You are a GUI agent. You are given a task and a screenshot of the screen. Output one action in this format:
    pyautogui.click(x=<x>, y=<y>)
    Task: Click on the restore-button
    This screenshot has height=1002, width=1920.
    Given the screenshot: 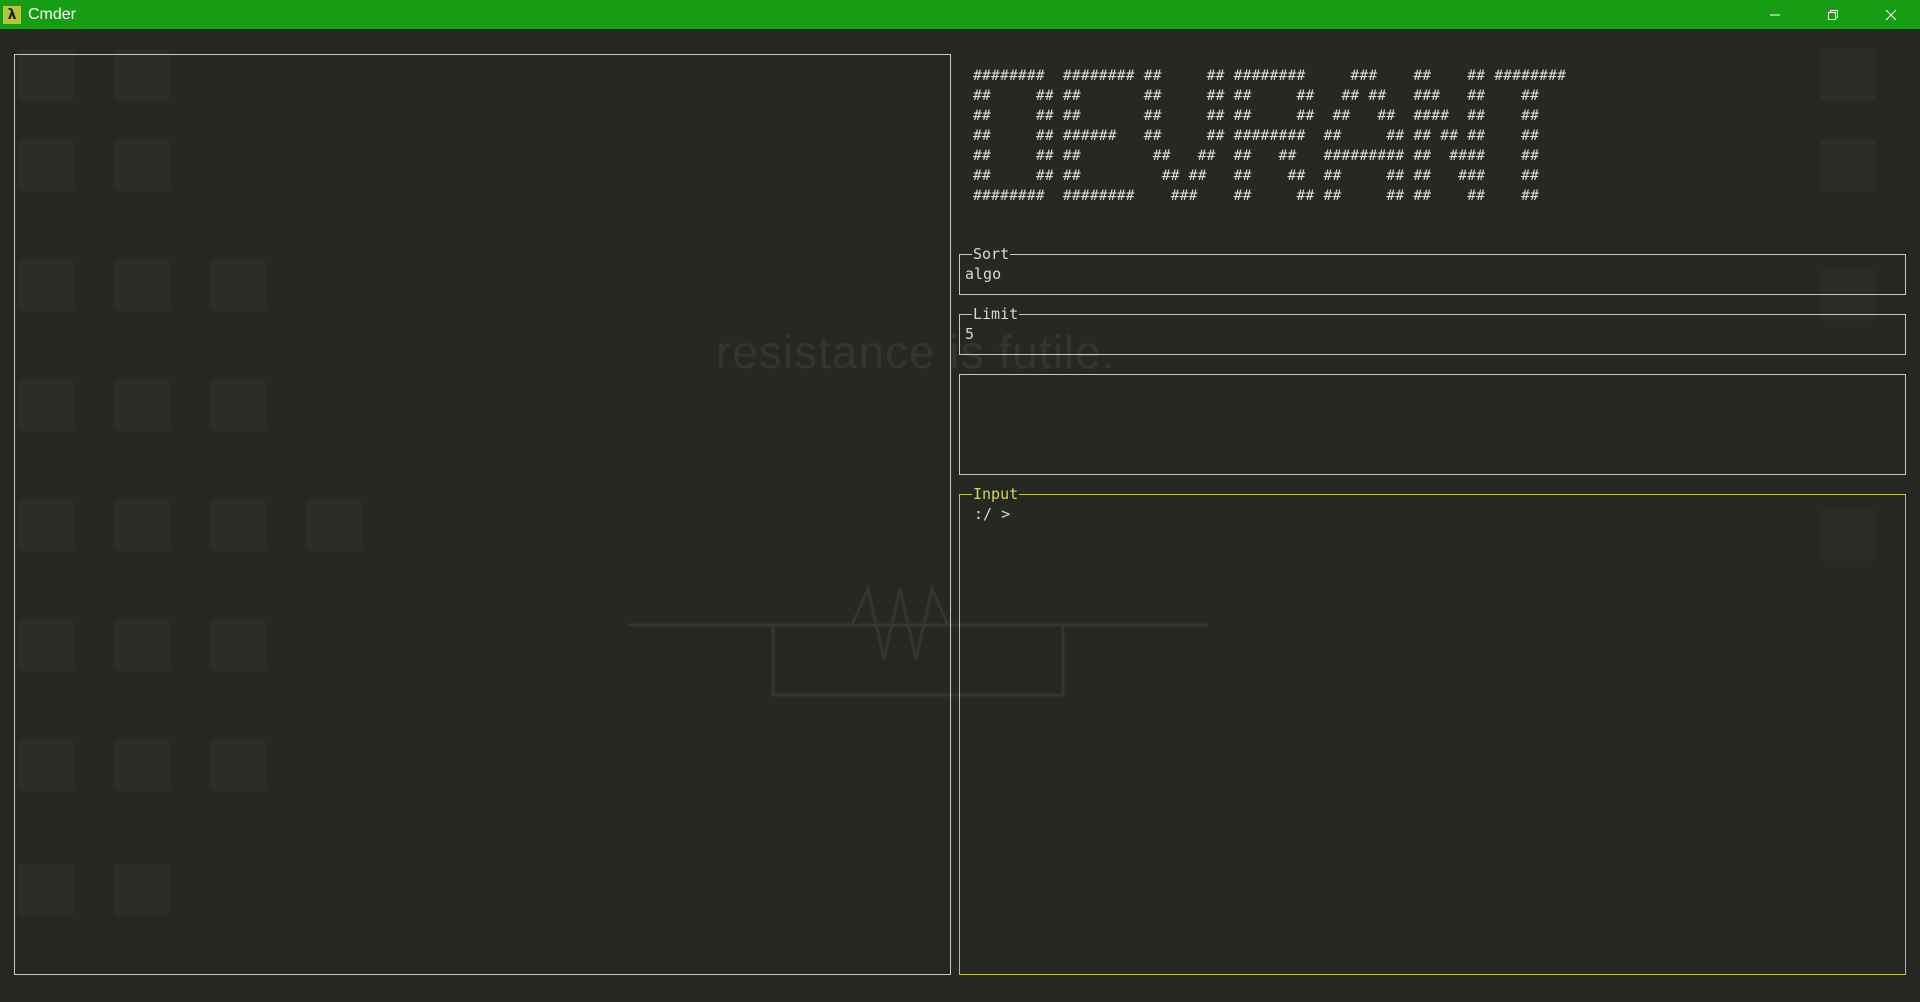 What is the action you would take?
    pyautogui.click(x=1833, y=14)
    